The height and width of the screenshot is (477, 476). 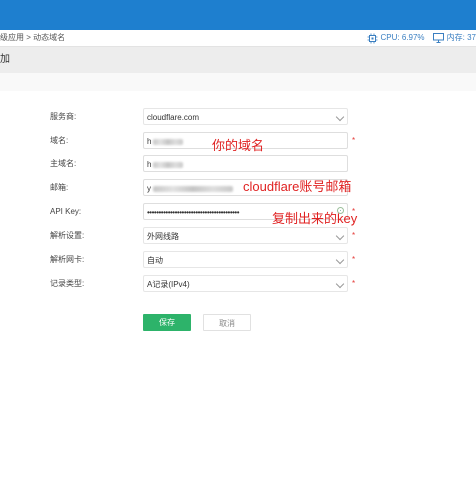 I want to click on email-label: 邮箱:, so click(x=59, y=187).